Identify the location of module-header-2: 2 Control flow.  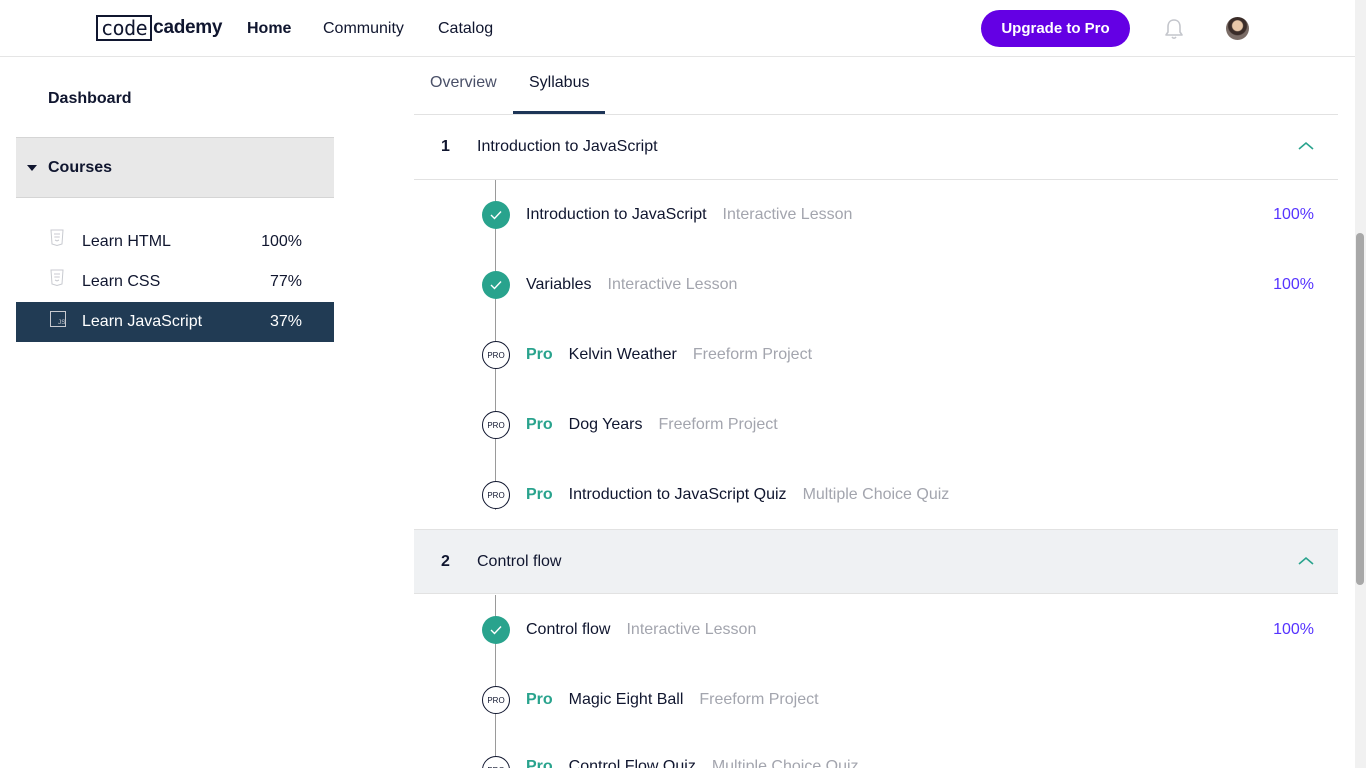
(876, 561).